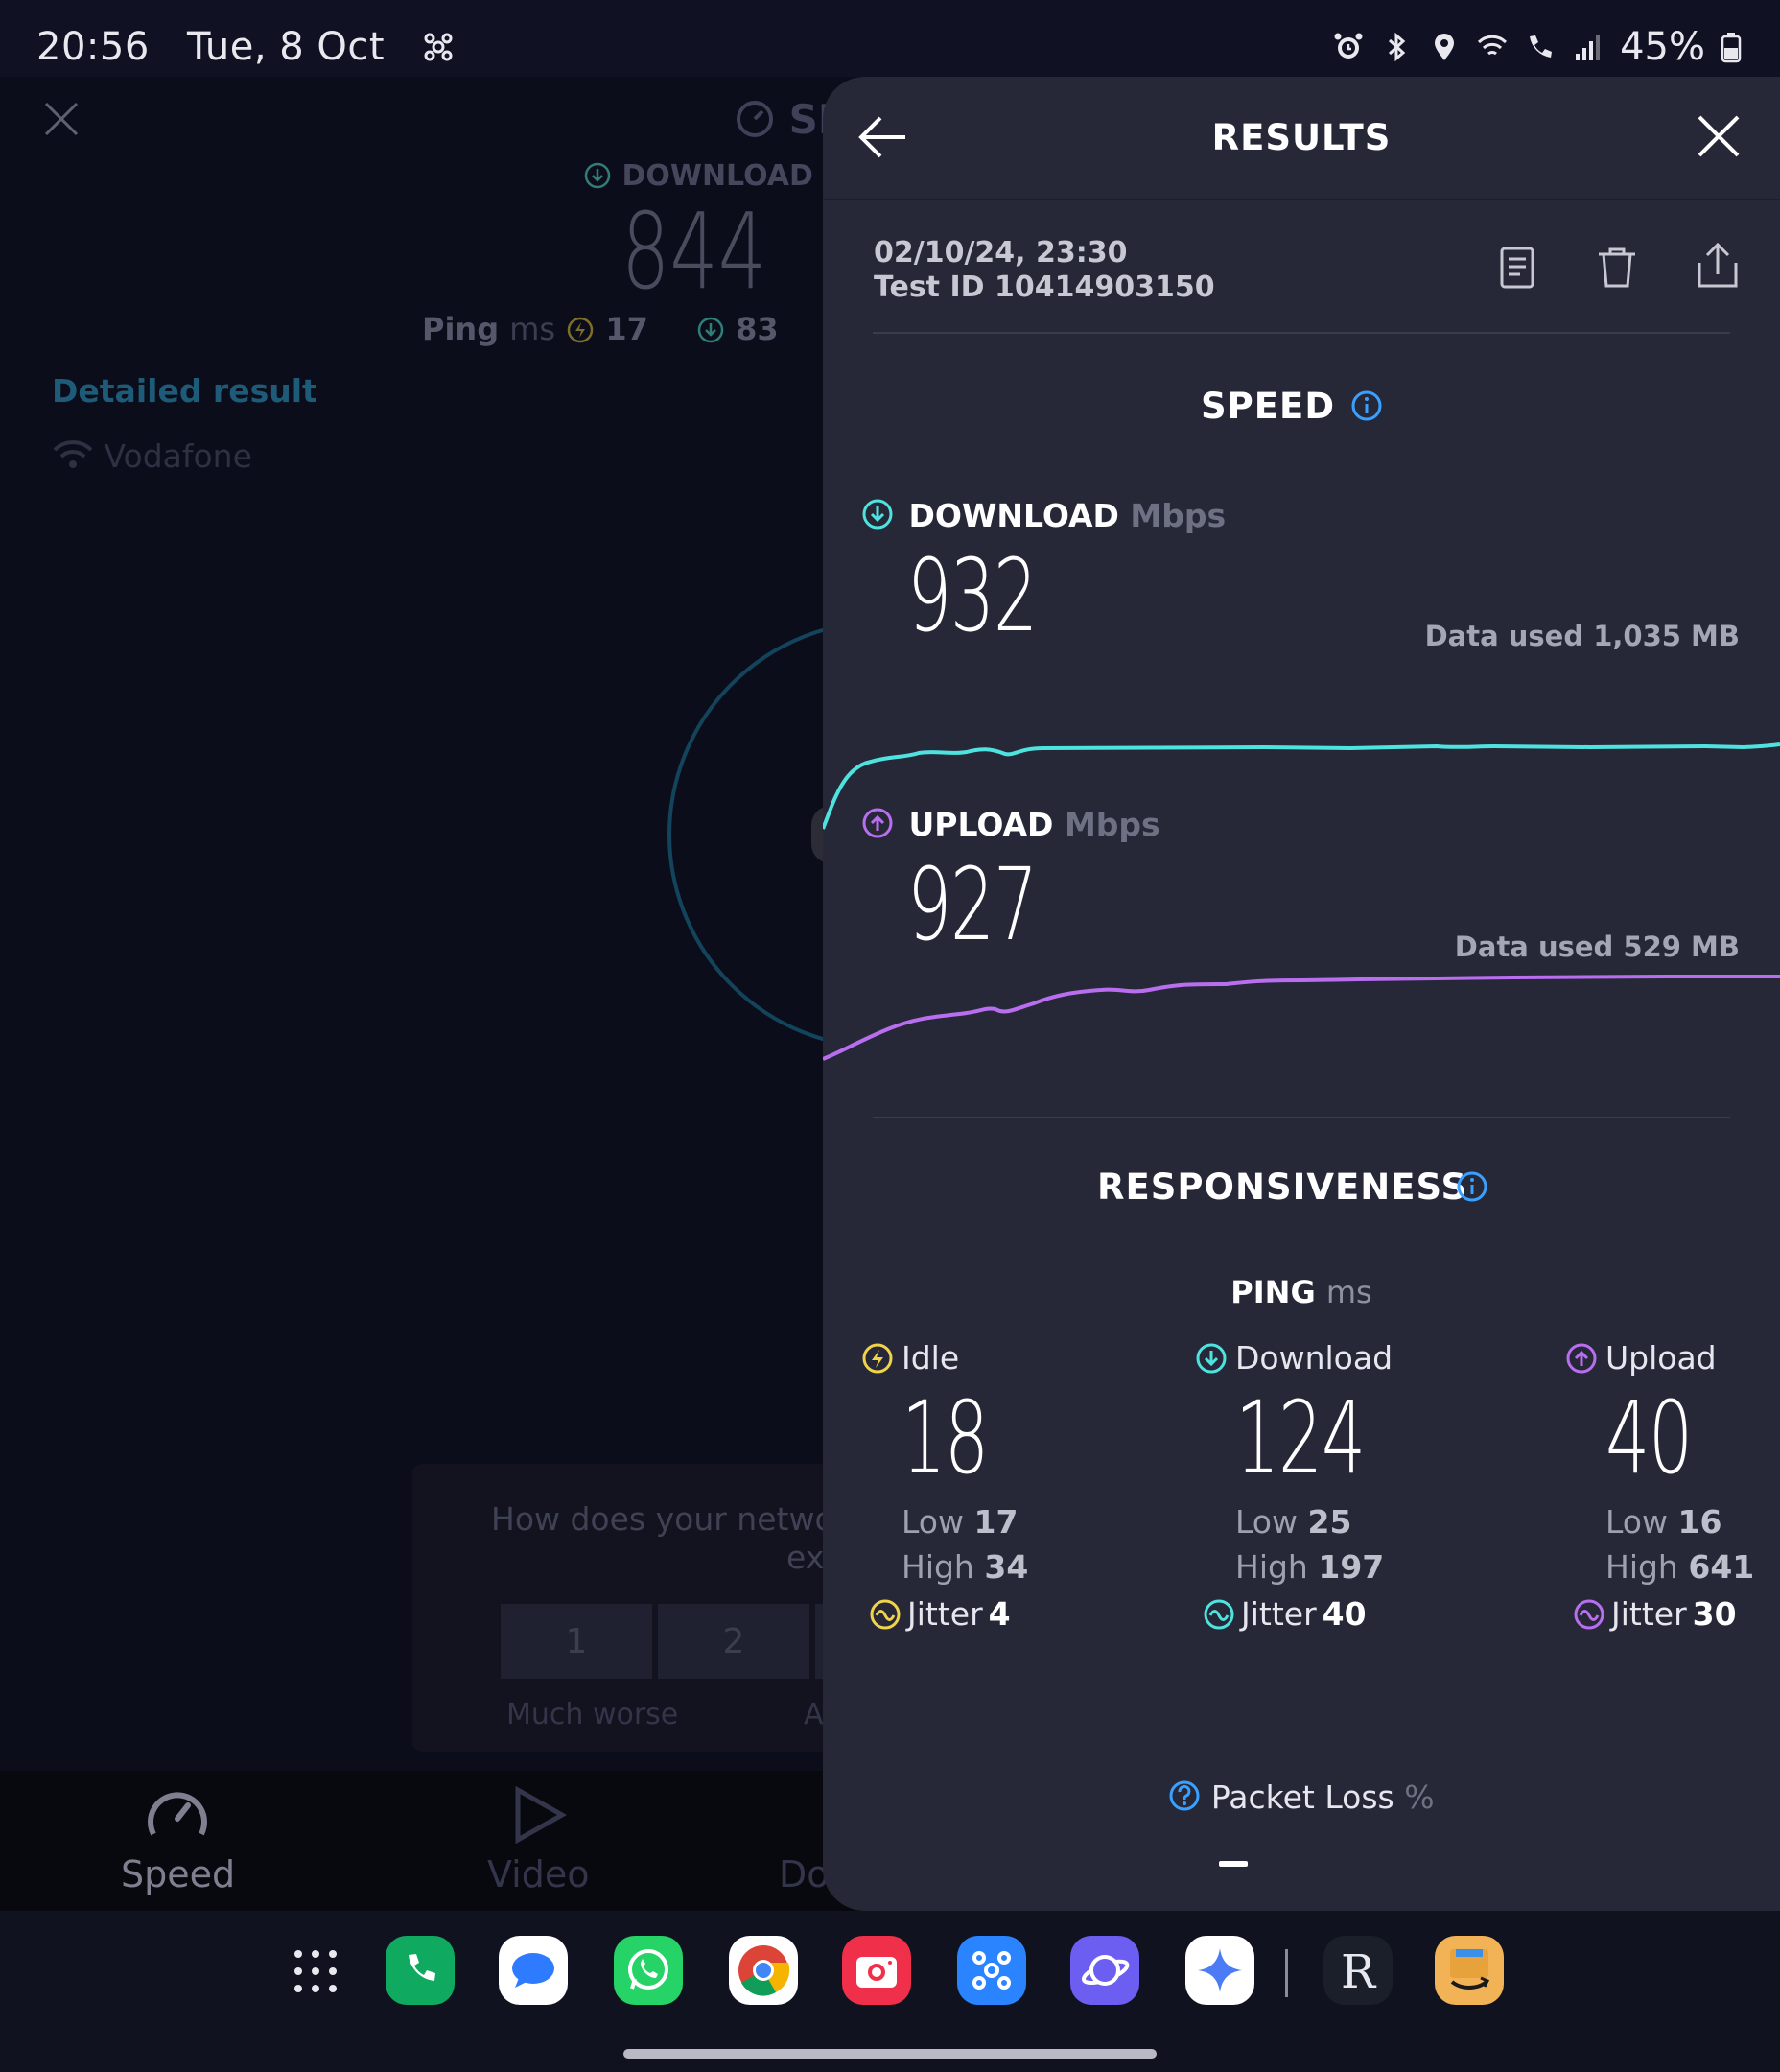  I want to click on ping-idle-jitter: Jitter 4, so click(949, 1614).